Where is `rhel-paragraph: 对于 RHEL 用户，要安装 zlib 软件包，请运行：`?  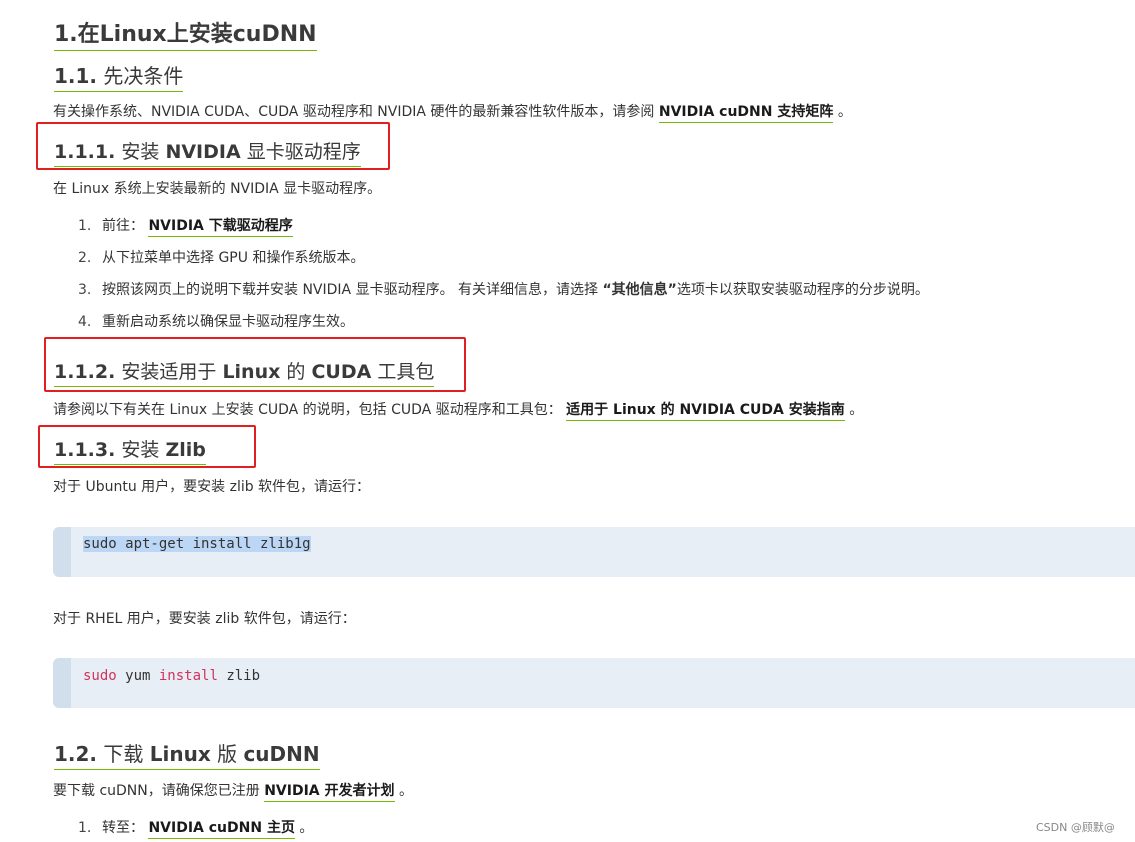
rhel-paragraph: 对于 RHEL 用户，要安装 zlib 软件包，请运行： is located at coordinates (204, 619).